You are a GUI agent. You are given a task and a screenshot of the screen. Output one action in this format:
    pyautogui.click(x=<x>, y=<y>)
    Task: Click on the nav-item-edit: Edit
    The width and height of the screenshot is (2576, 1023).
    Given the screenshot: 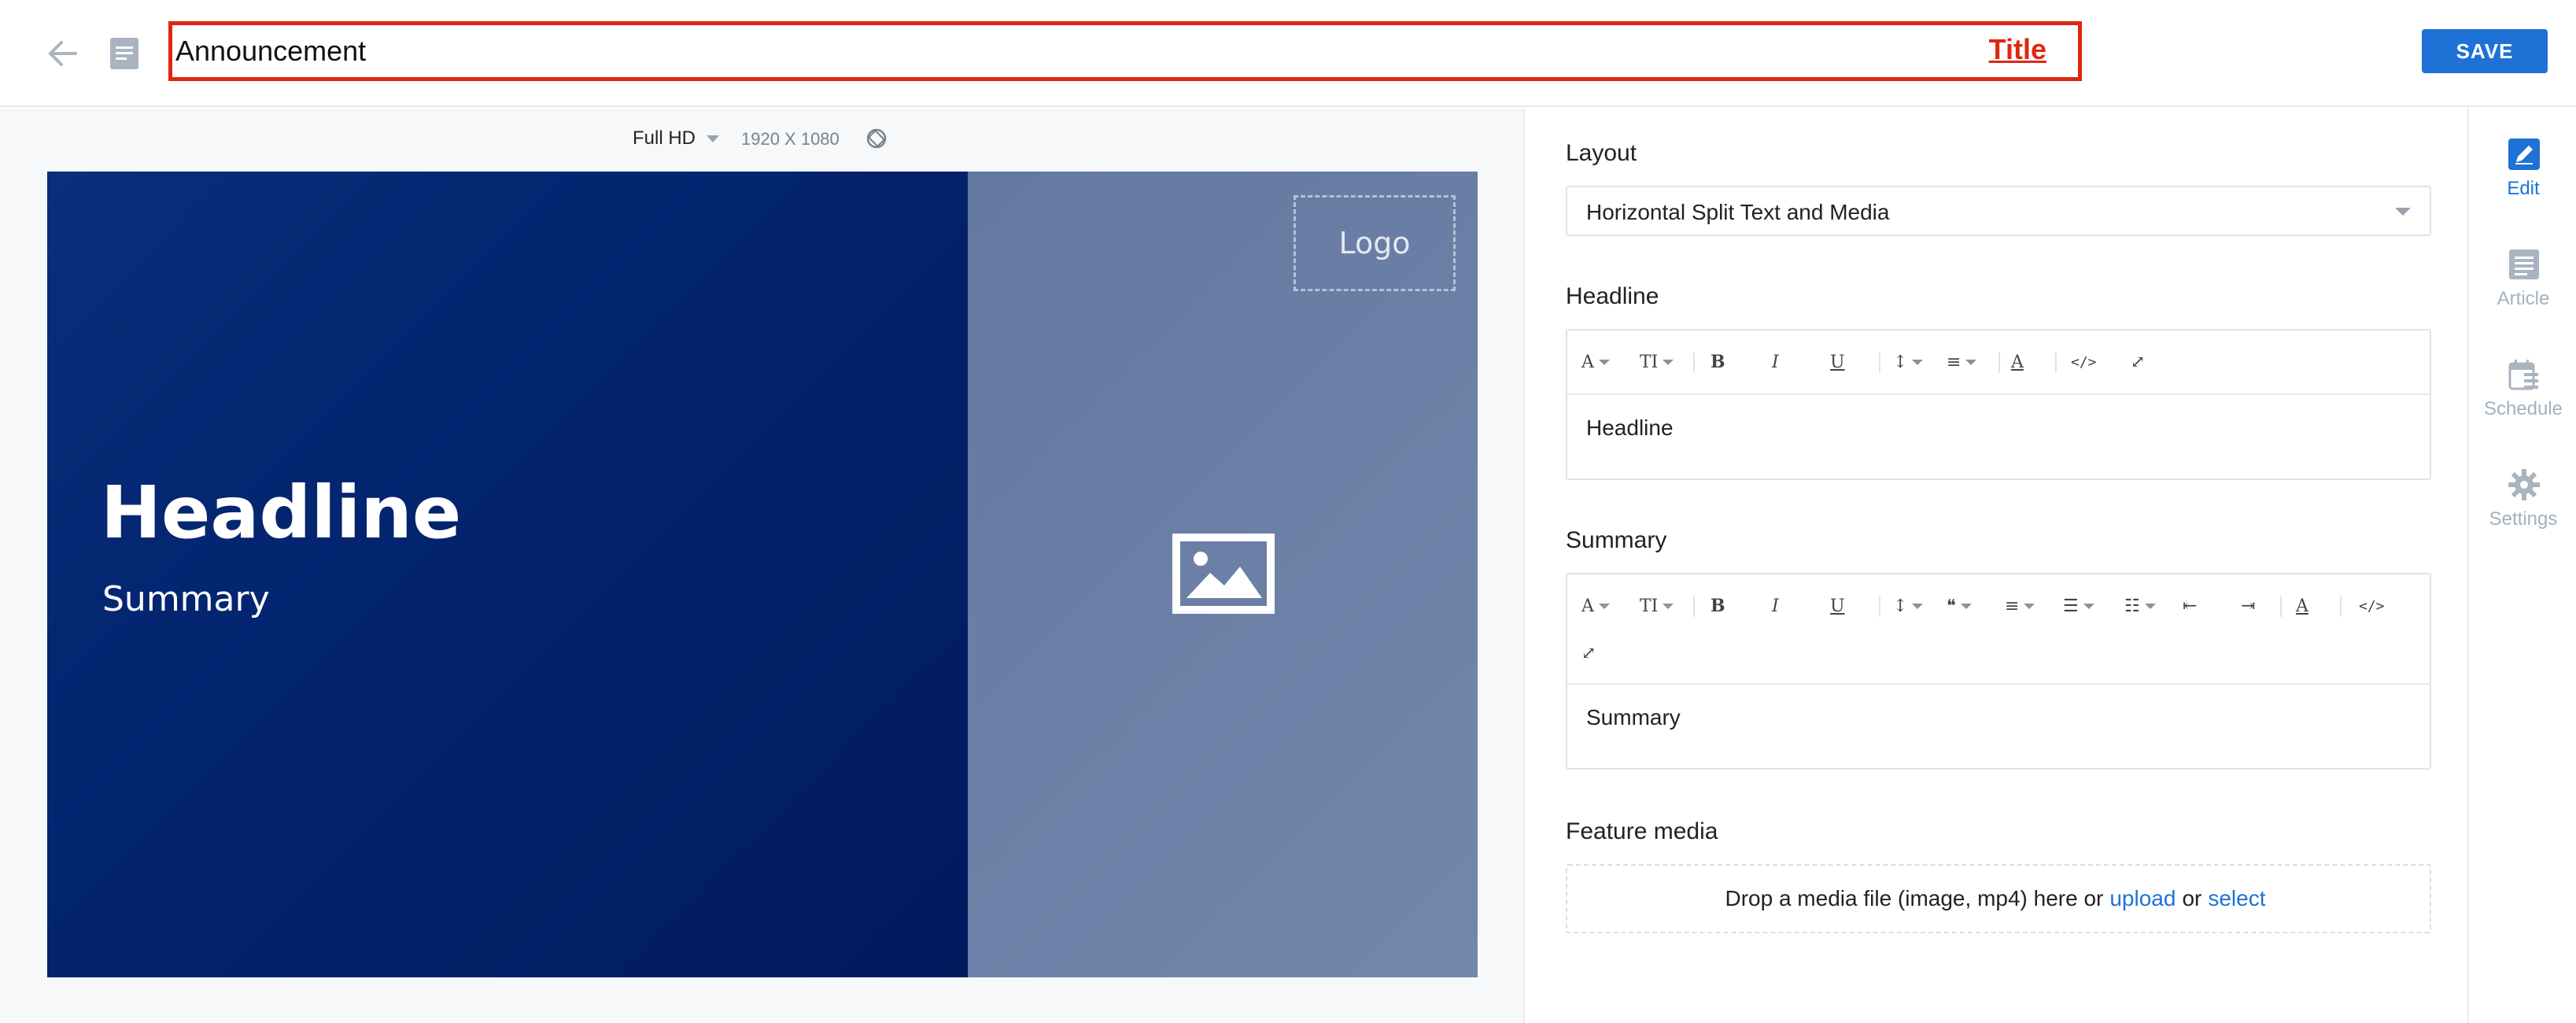 What is the action you would take?
    pyautogui.click(x=2522, y=176)
    